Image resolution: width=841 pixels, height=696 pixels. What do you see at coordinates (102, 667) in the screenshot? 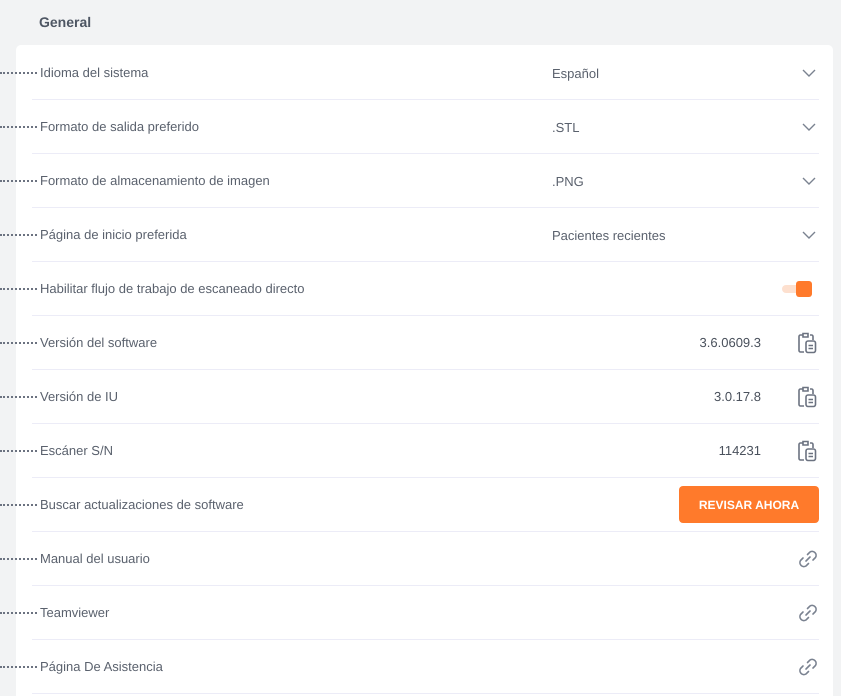
I see `setting-label: Página De Asistencia` at bounding box center [102, 667].